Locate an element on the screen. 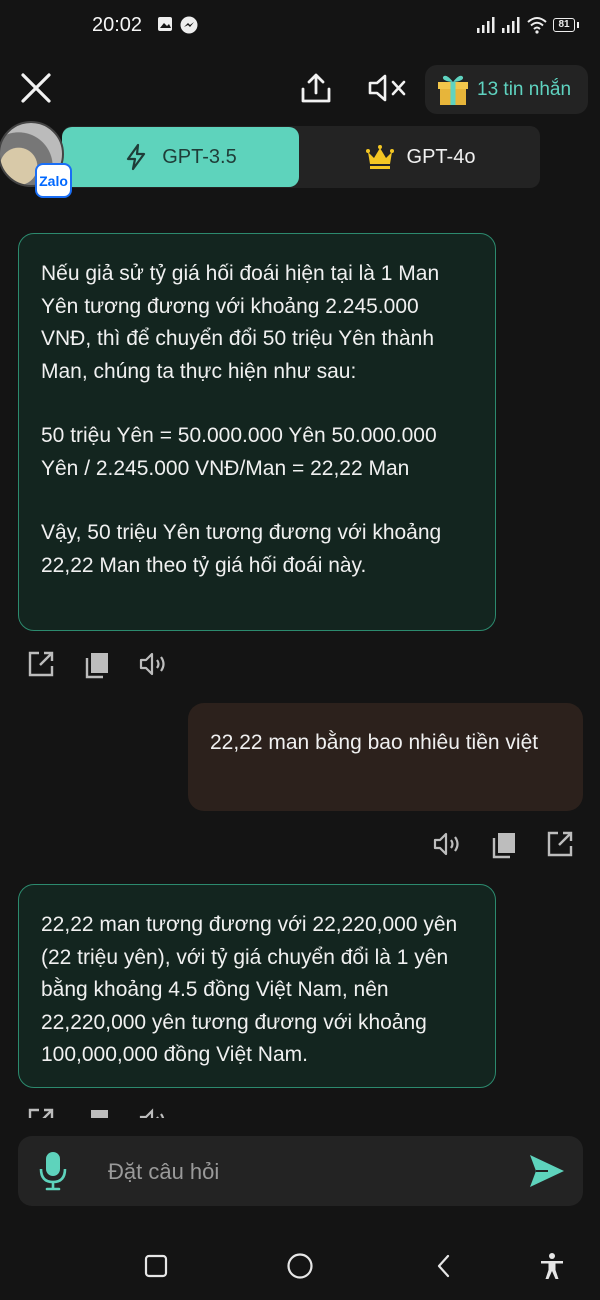 The image size is (600, 1300). composer is located at coordinates (300, 1172).